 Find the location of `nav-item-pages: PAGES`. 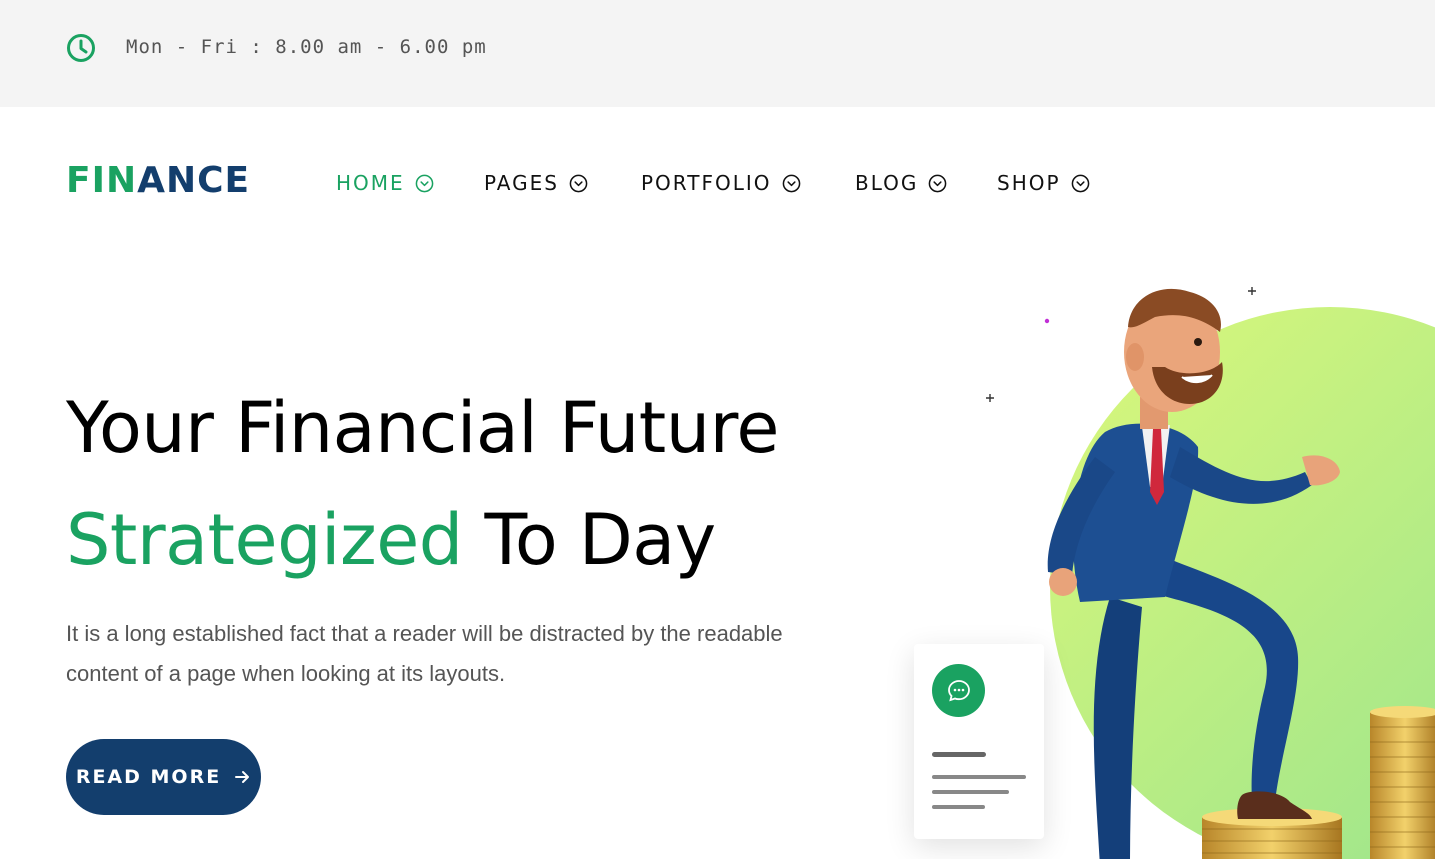

nav-item-pages: PAGES is located at coordinates (536, 183).